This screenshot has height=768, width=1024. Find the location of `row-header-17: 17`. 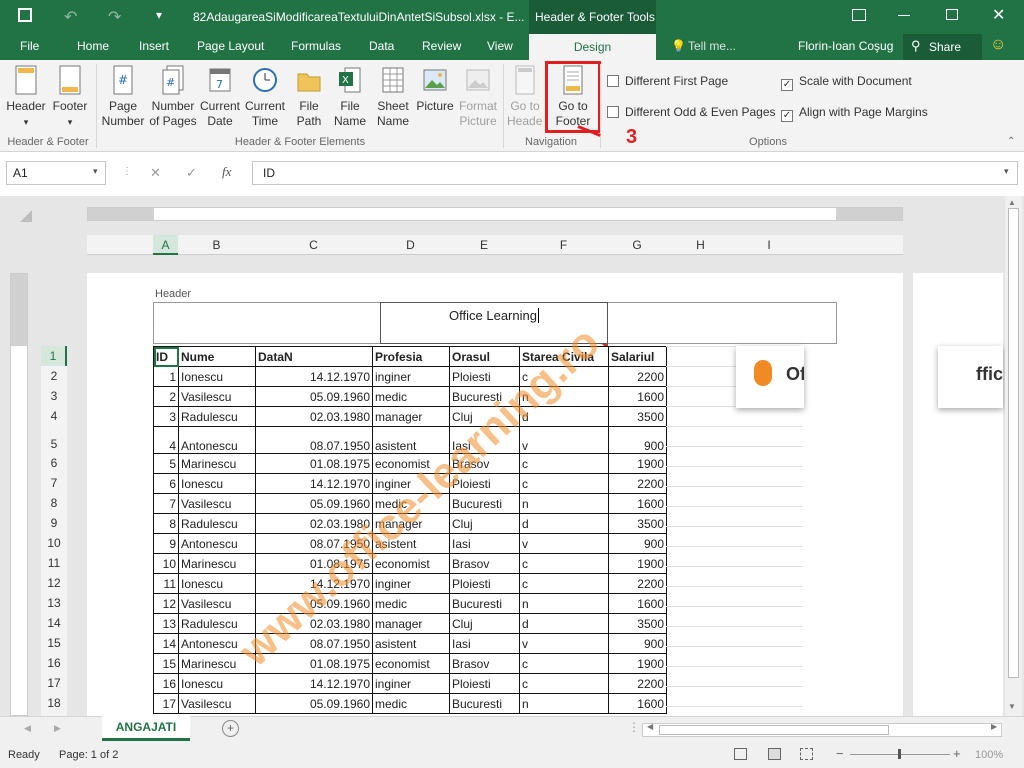

row-header-17: 17 is located at coordinates (54, 683).